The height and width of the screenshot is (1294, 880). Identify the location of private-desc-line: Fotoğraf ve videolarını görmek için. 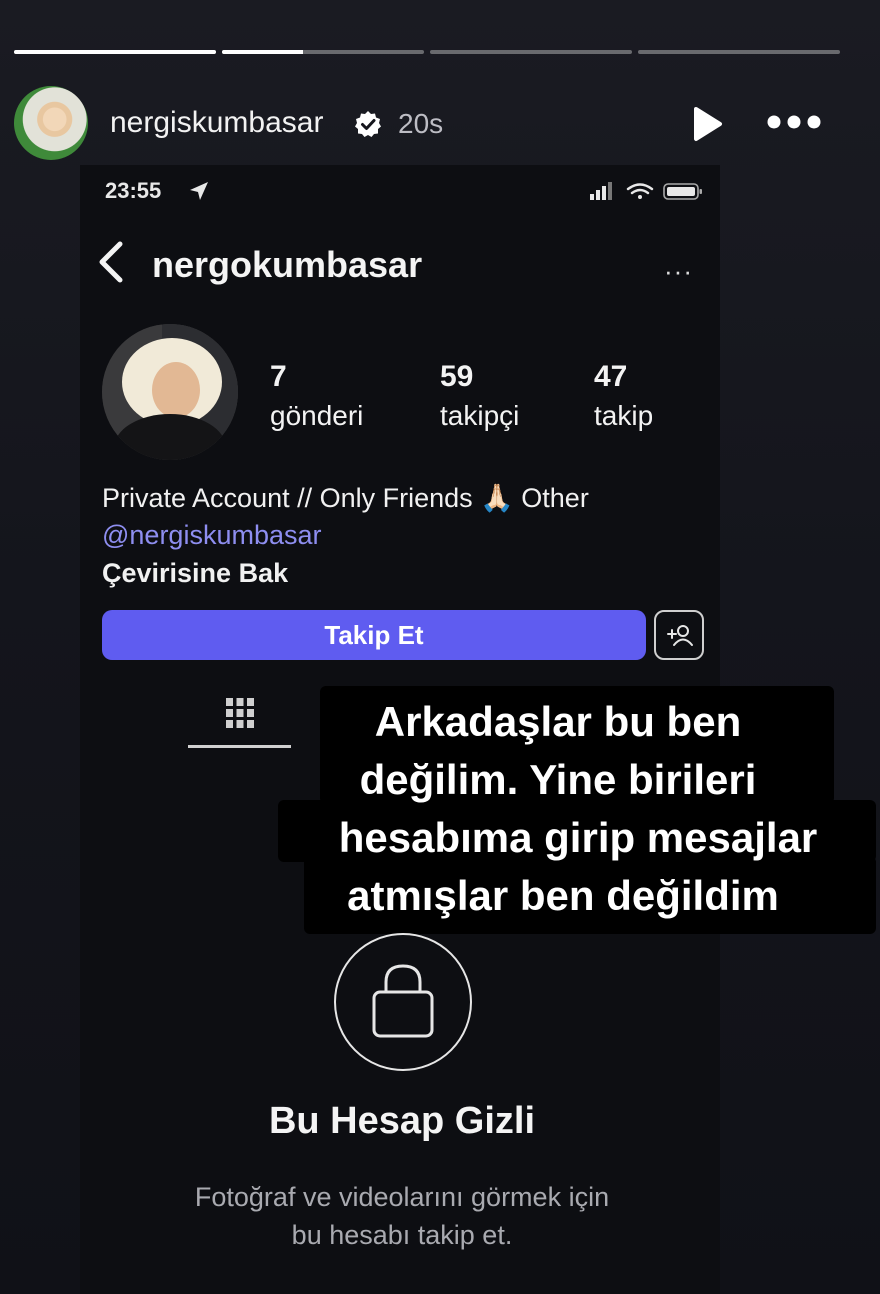
(402, 1197).